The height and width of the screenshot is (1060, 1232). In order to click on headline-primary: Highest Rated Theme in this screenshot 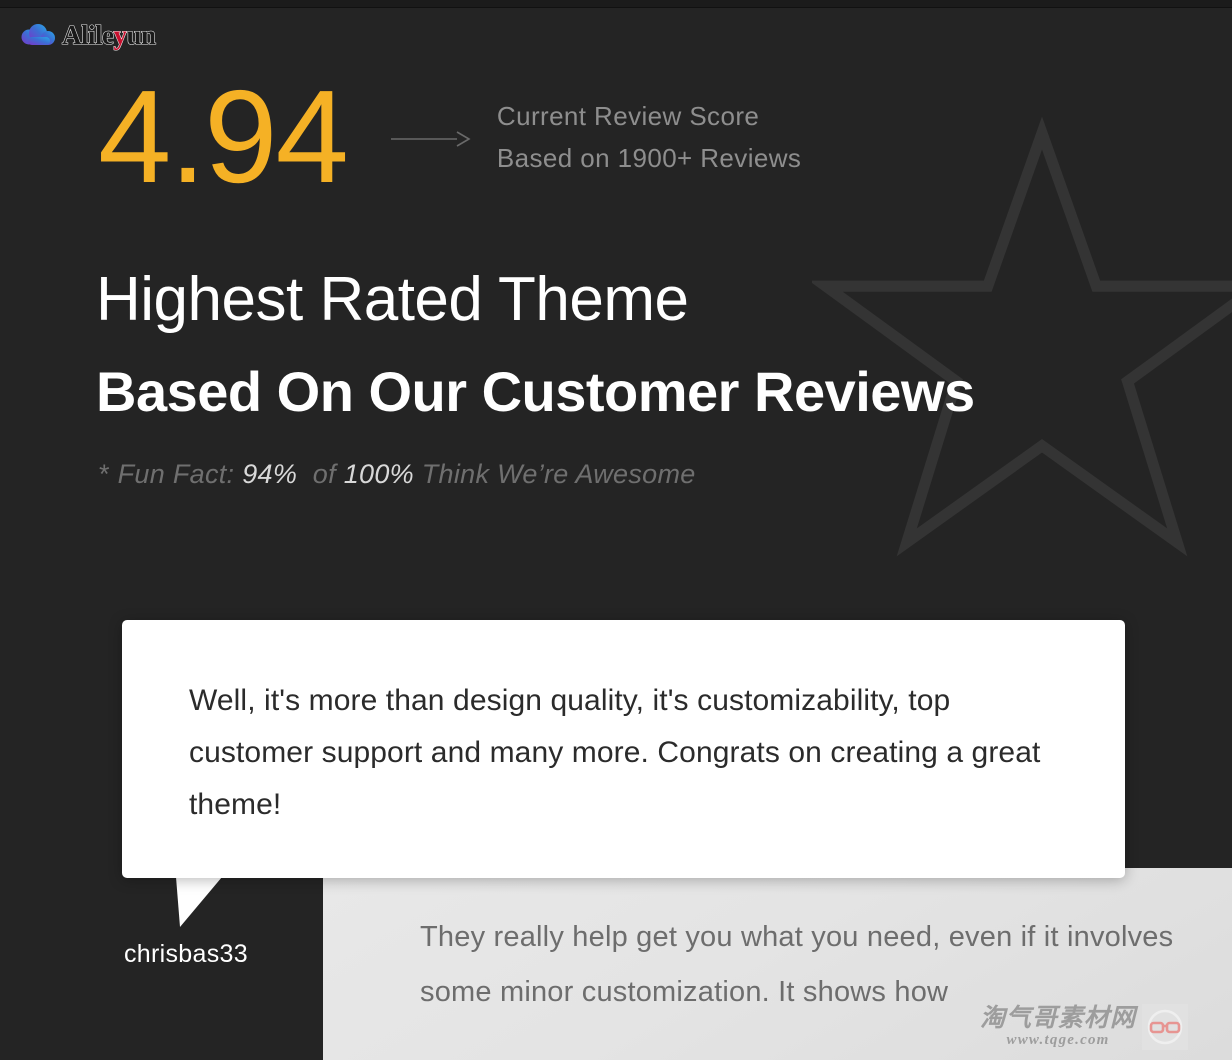, I will do `click(392, 299)`.